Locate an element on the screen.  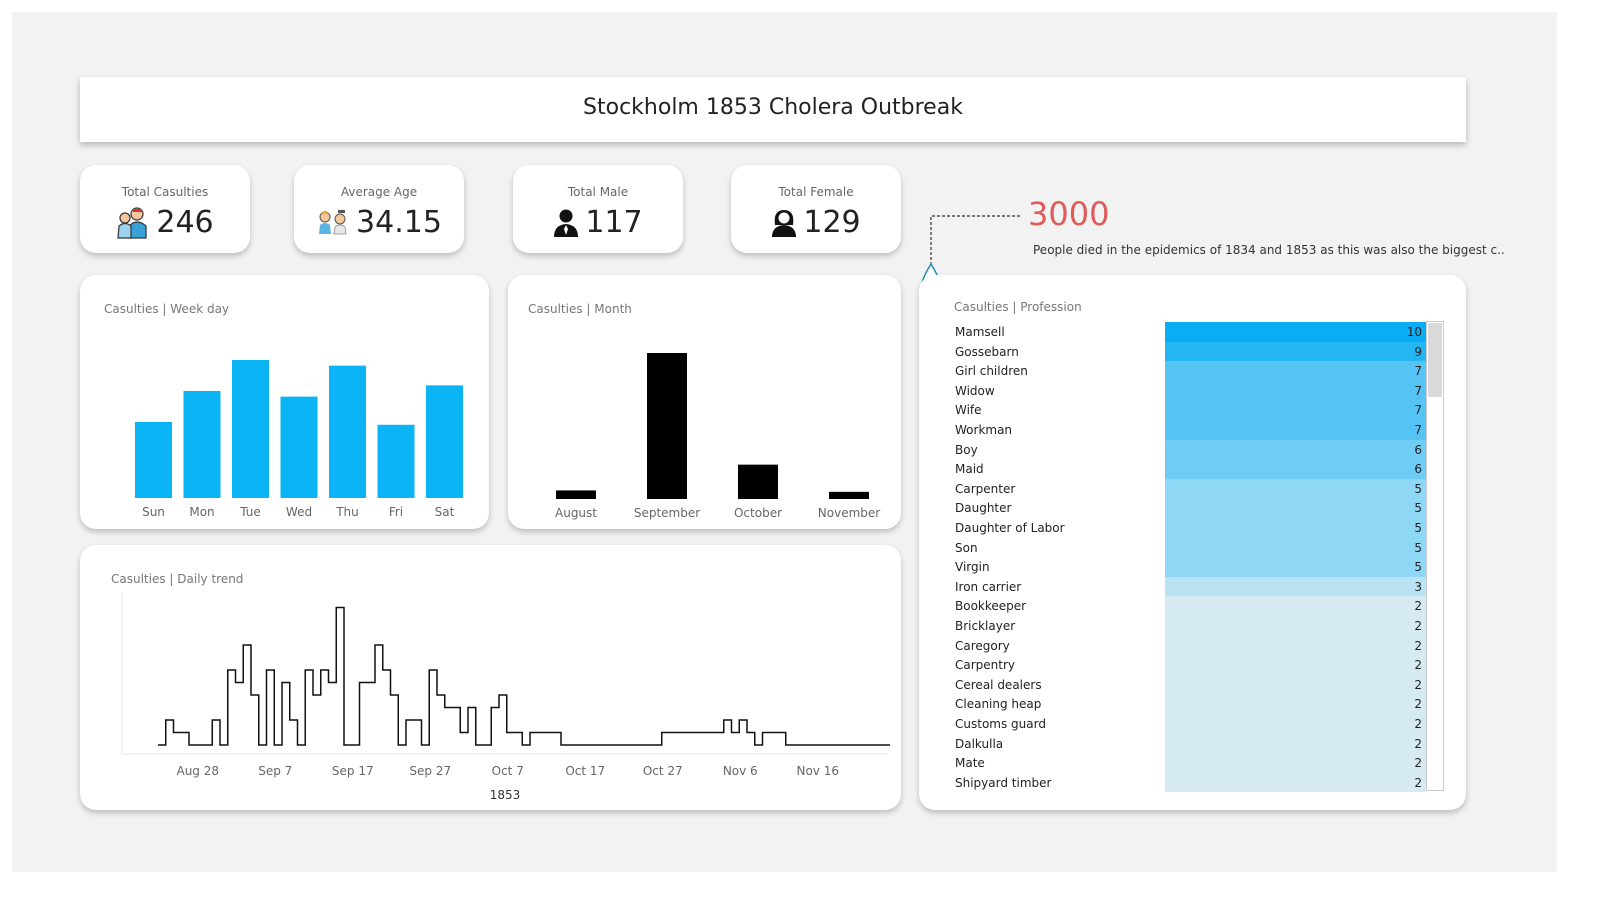
table-row: 2 Cleaning heap is located at coordinates (1187, 704).